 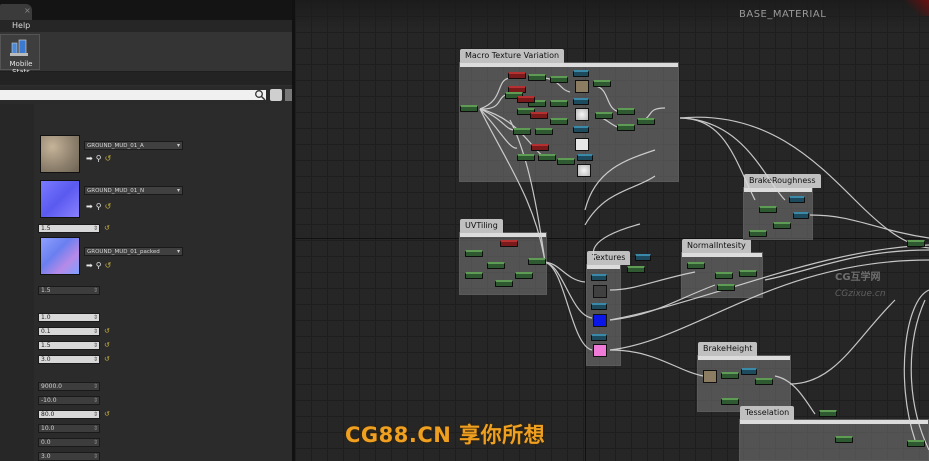 I want to click on watermark: CGzixue.cn, so click(x=860, y=294).